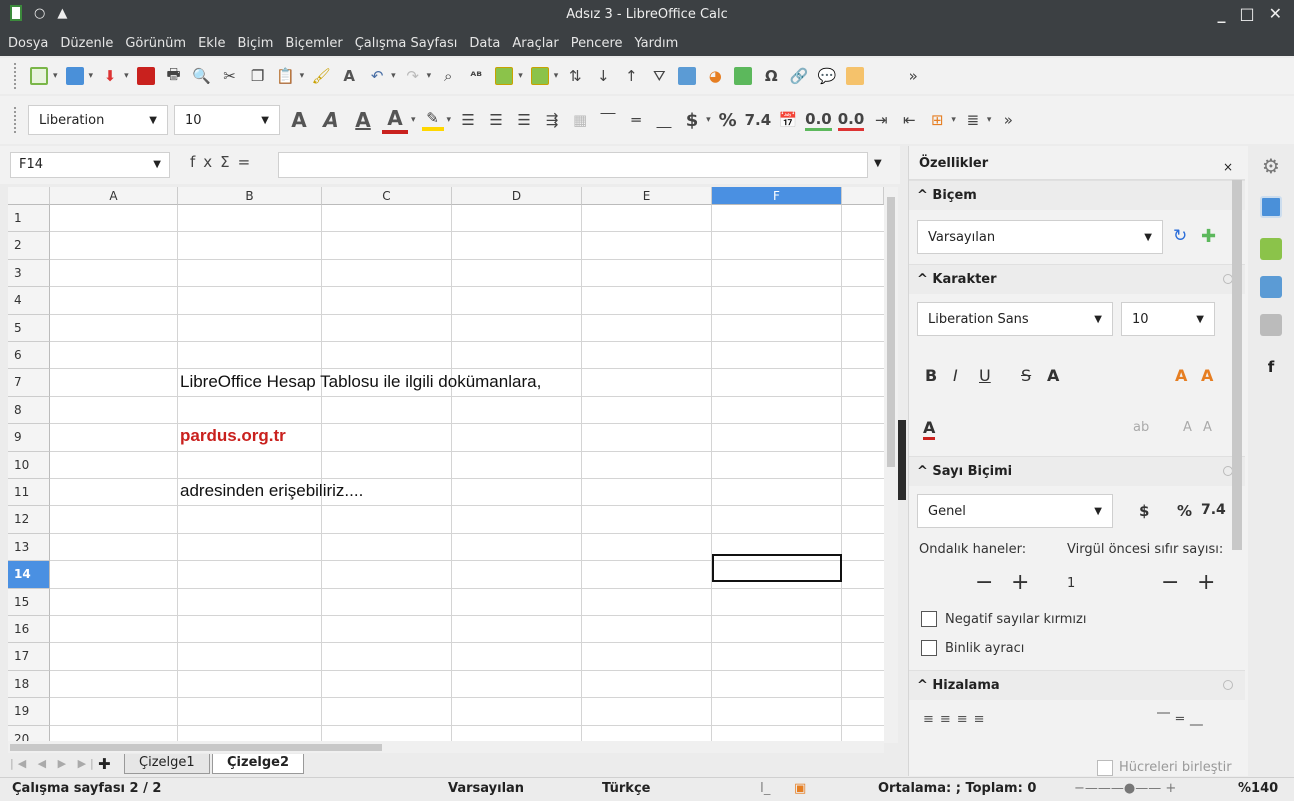  What do you see at coordinates (1141, 427) in the screenshot?
I see `character-spacing-icon: ab` at bounding box center [1141, 427].